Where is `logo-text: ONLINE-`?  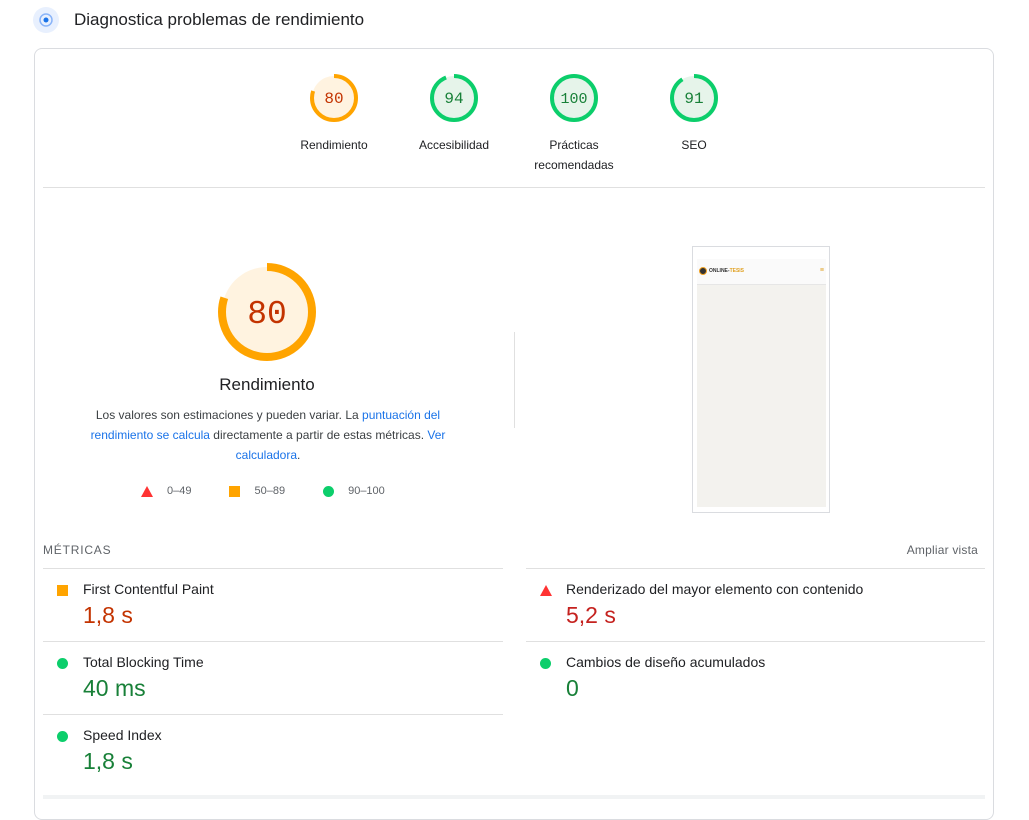 logo-text: ONLINE- is located at coordinates (719, 271).